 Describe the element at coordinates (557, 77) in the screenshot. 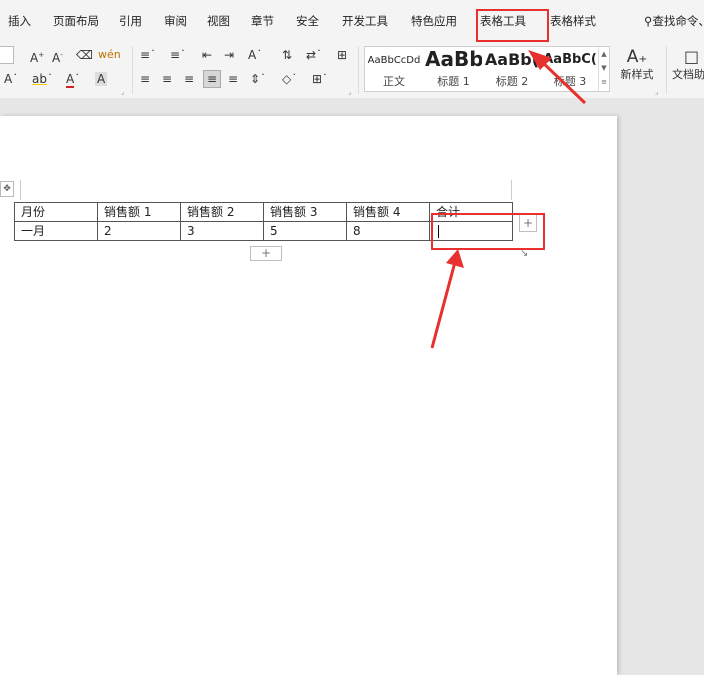

I see `arrow-to-table-tools` at that location.